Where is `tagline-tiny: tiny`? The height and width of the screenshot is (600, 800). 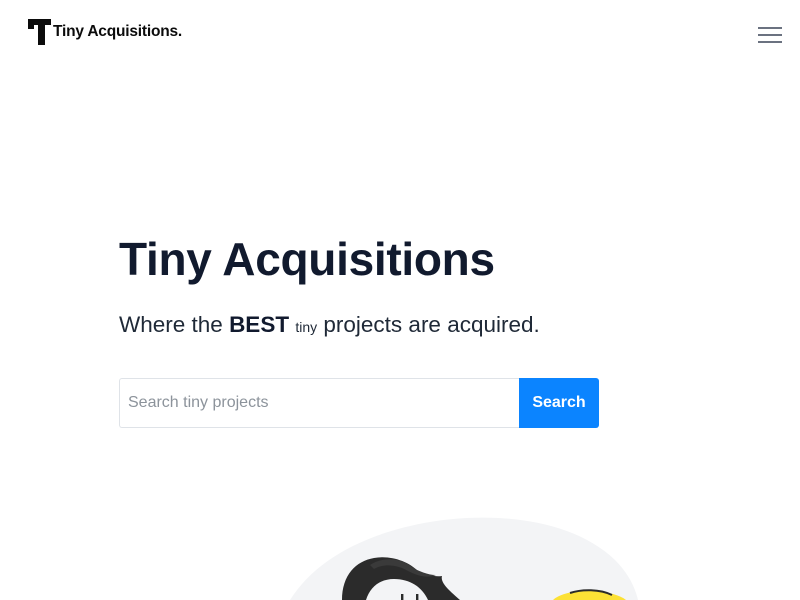 tagline-tiny: tiny is located at coordinates (306, 327).